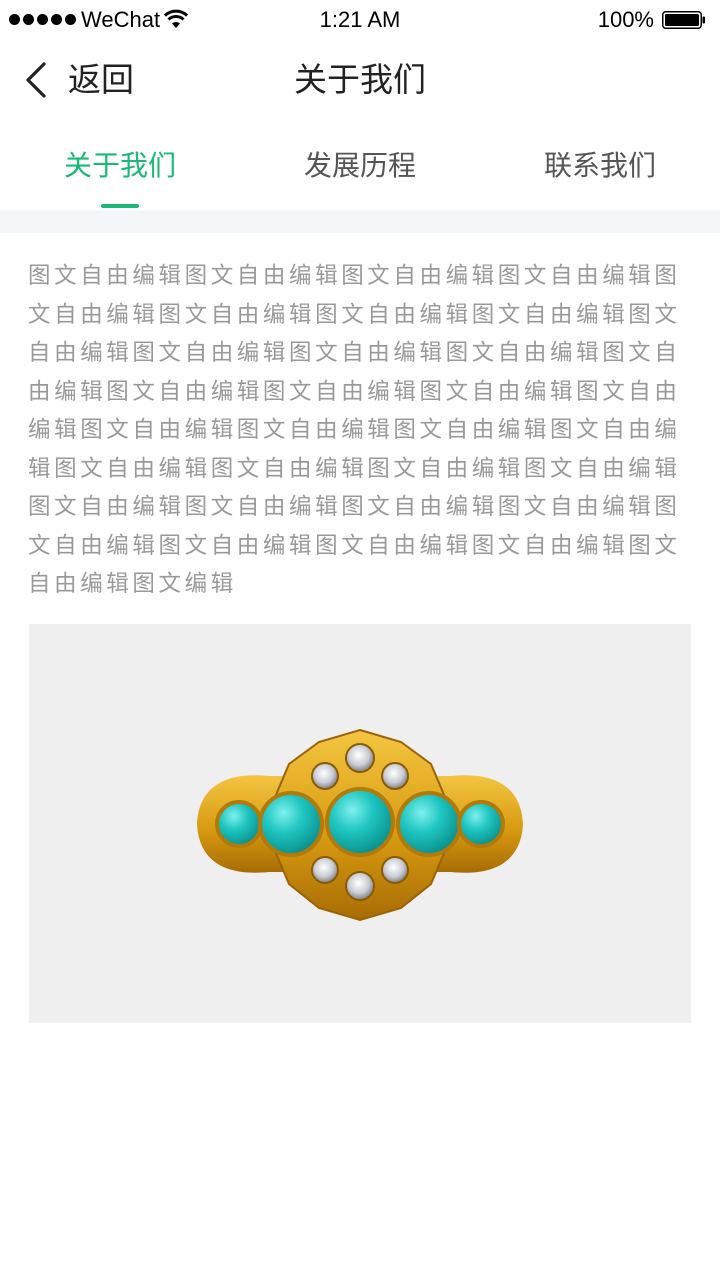  I want to click on navigation-bar: 返回 关于我们, so click(360, 80).